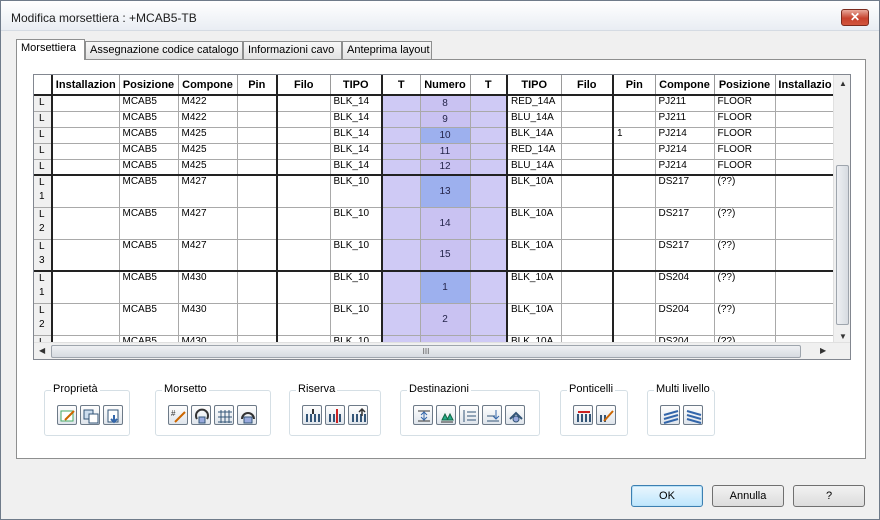  What do you see at coordinates (667, 496) in the screenshot?
I see `ok-button: OK` at bounding box center [667, 496].